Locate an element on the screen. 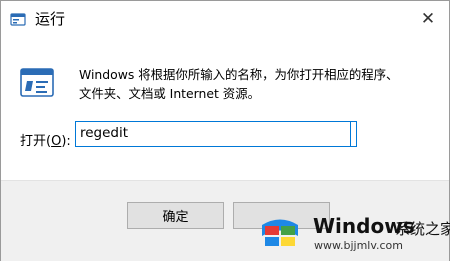 This screenshot has width=450, height=261. history-dropdown-button is located at coordinates (354, 134).